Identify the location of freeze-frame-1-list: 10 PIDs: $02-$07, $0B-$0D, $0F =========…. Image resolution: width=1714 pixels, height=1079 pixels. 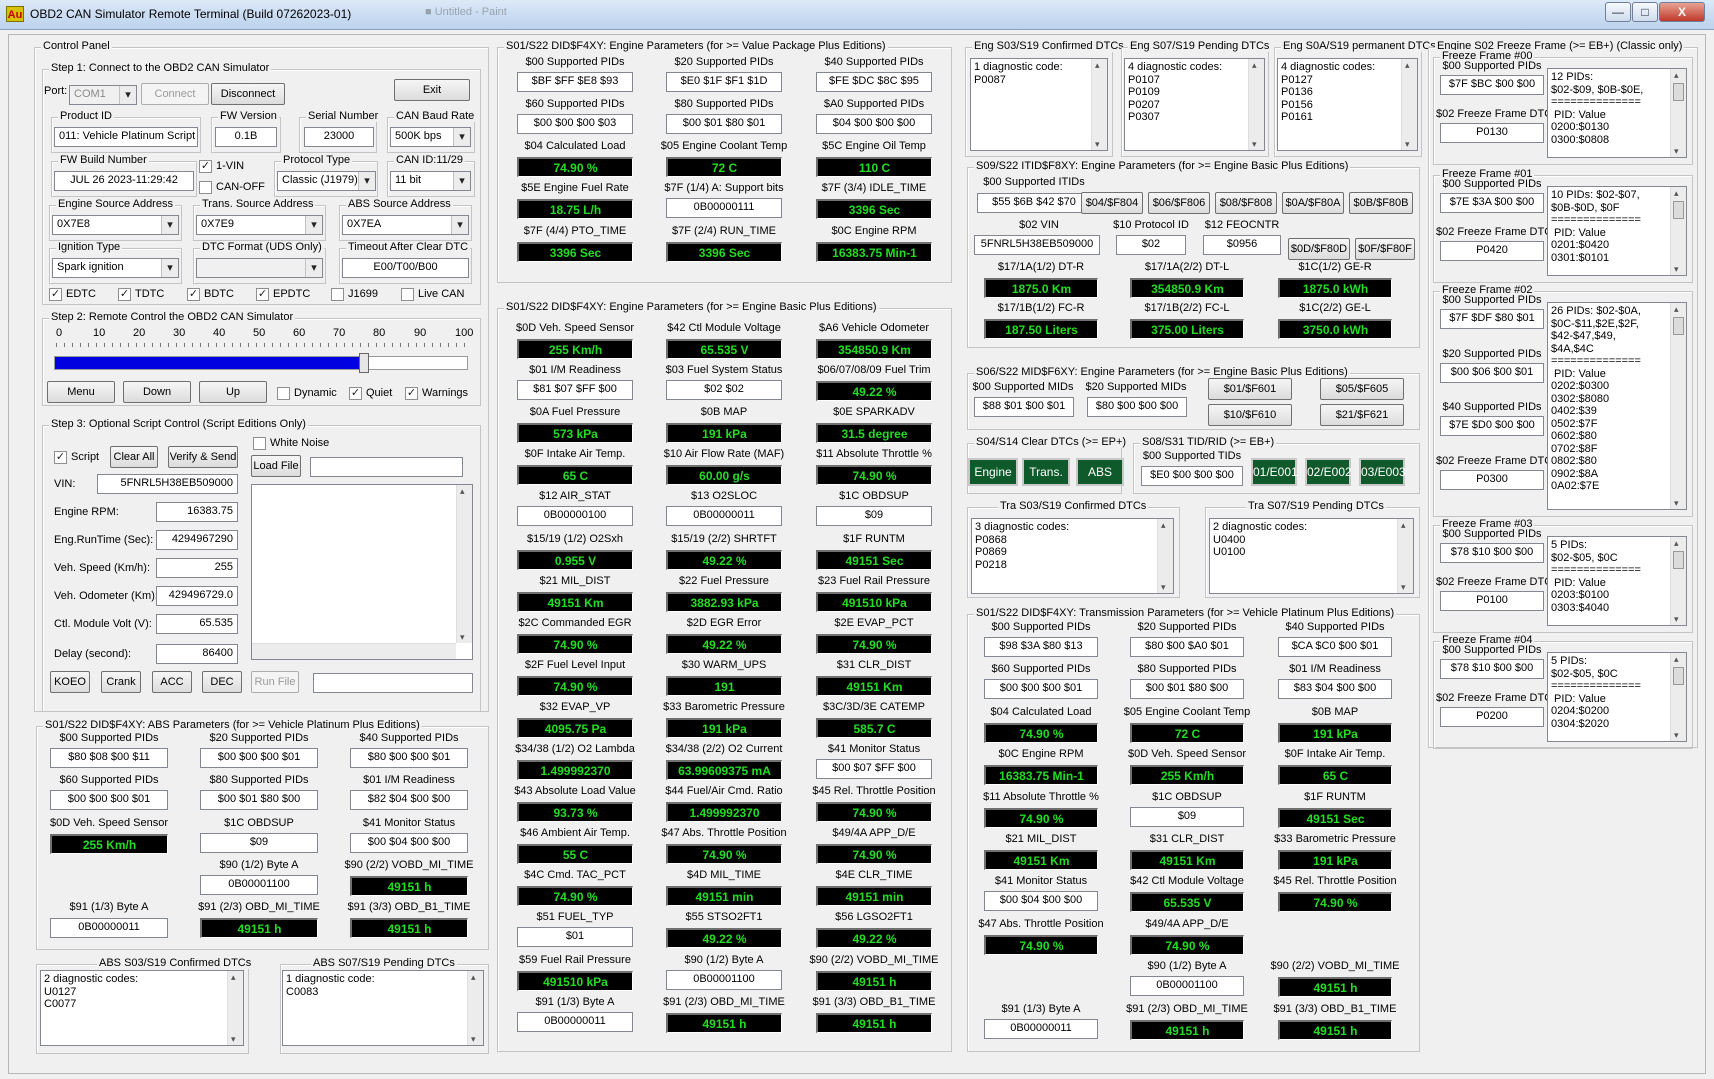
(1617, 231).